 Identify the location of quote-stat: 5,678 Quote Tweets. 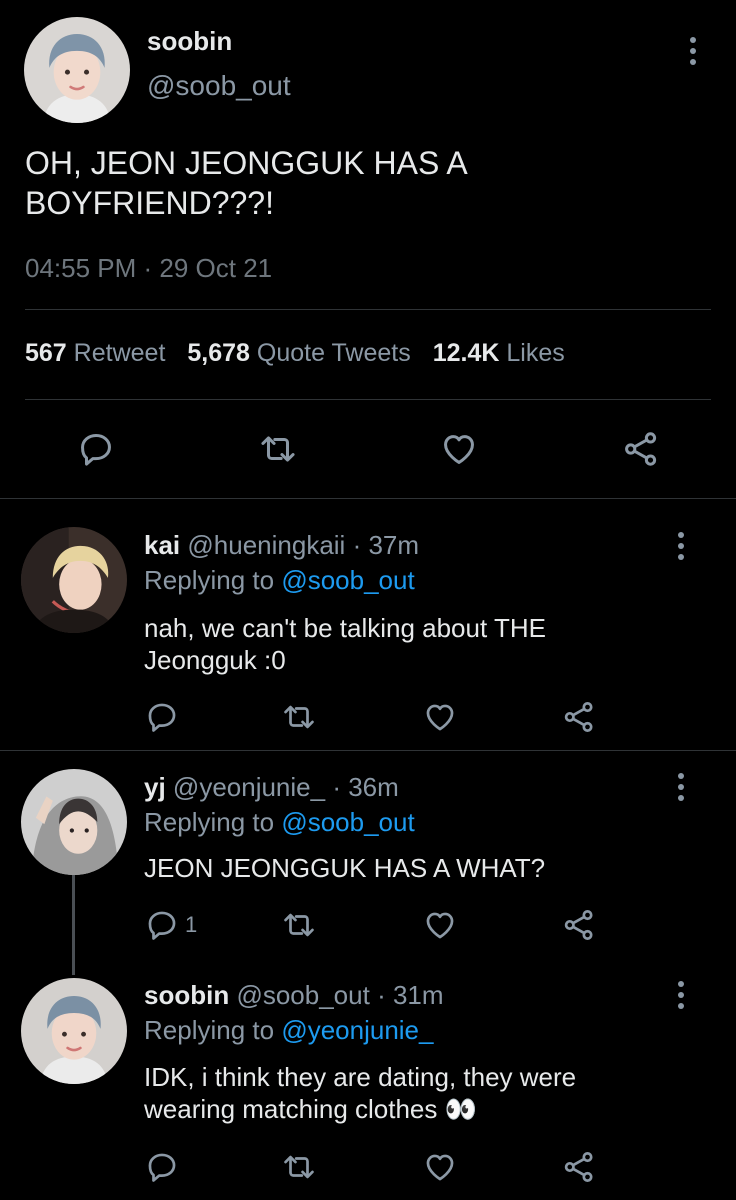
(298, 353).